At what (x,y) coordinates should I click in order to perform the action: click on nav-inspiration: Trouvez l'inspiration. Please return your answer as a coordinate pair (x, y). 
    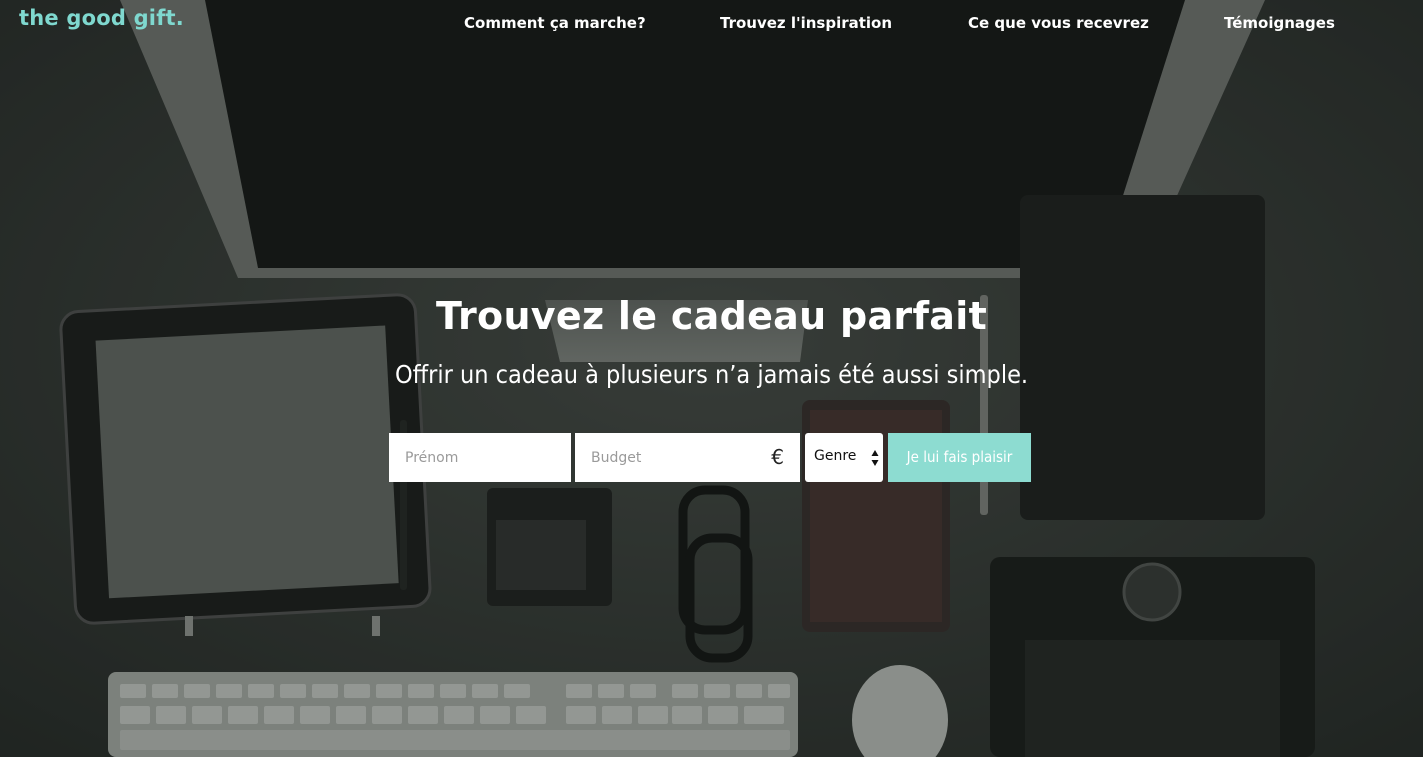
    Looking at the image, I should click on (806, 23).